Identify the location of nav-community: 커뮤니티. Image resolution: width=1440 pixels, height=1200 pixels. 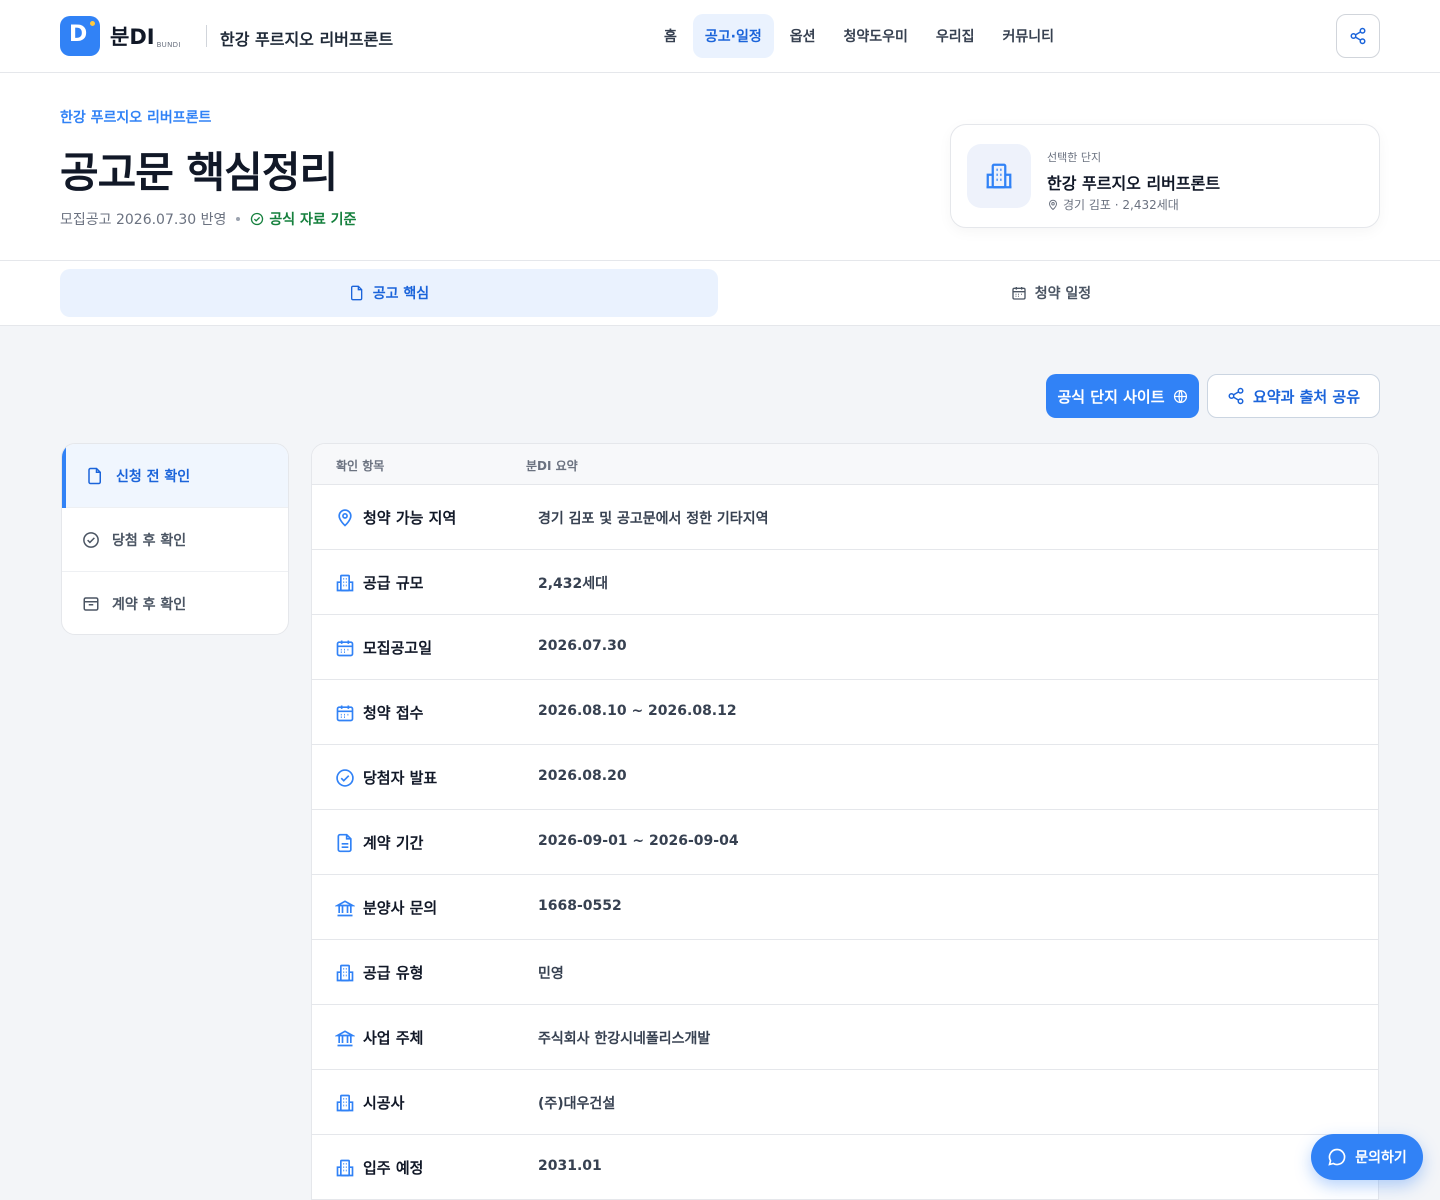
(1029, 36).